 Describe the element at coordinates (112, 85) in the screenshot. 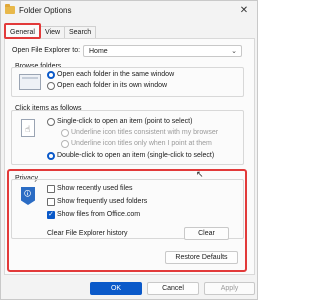

I see `own-window-label: Open each folder in its own window` at that location.